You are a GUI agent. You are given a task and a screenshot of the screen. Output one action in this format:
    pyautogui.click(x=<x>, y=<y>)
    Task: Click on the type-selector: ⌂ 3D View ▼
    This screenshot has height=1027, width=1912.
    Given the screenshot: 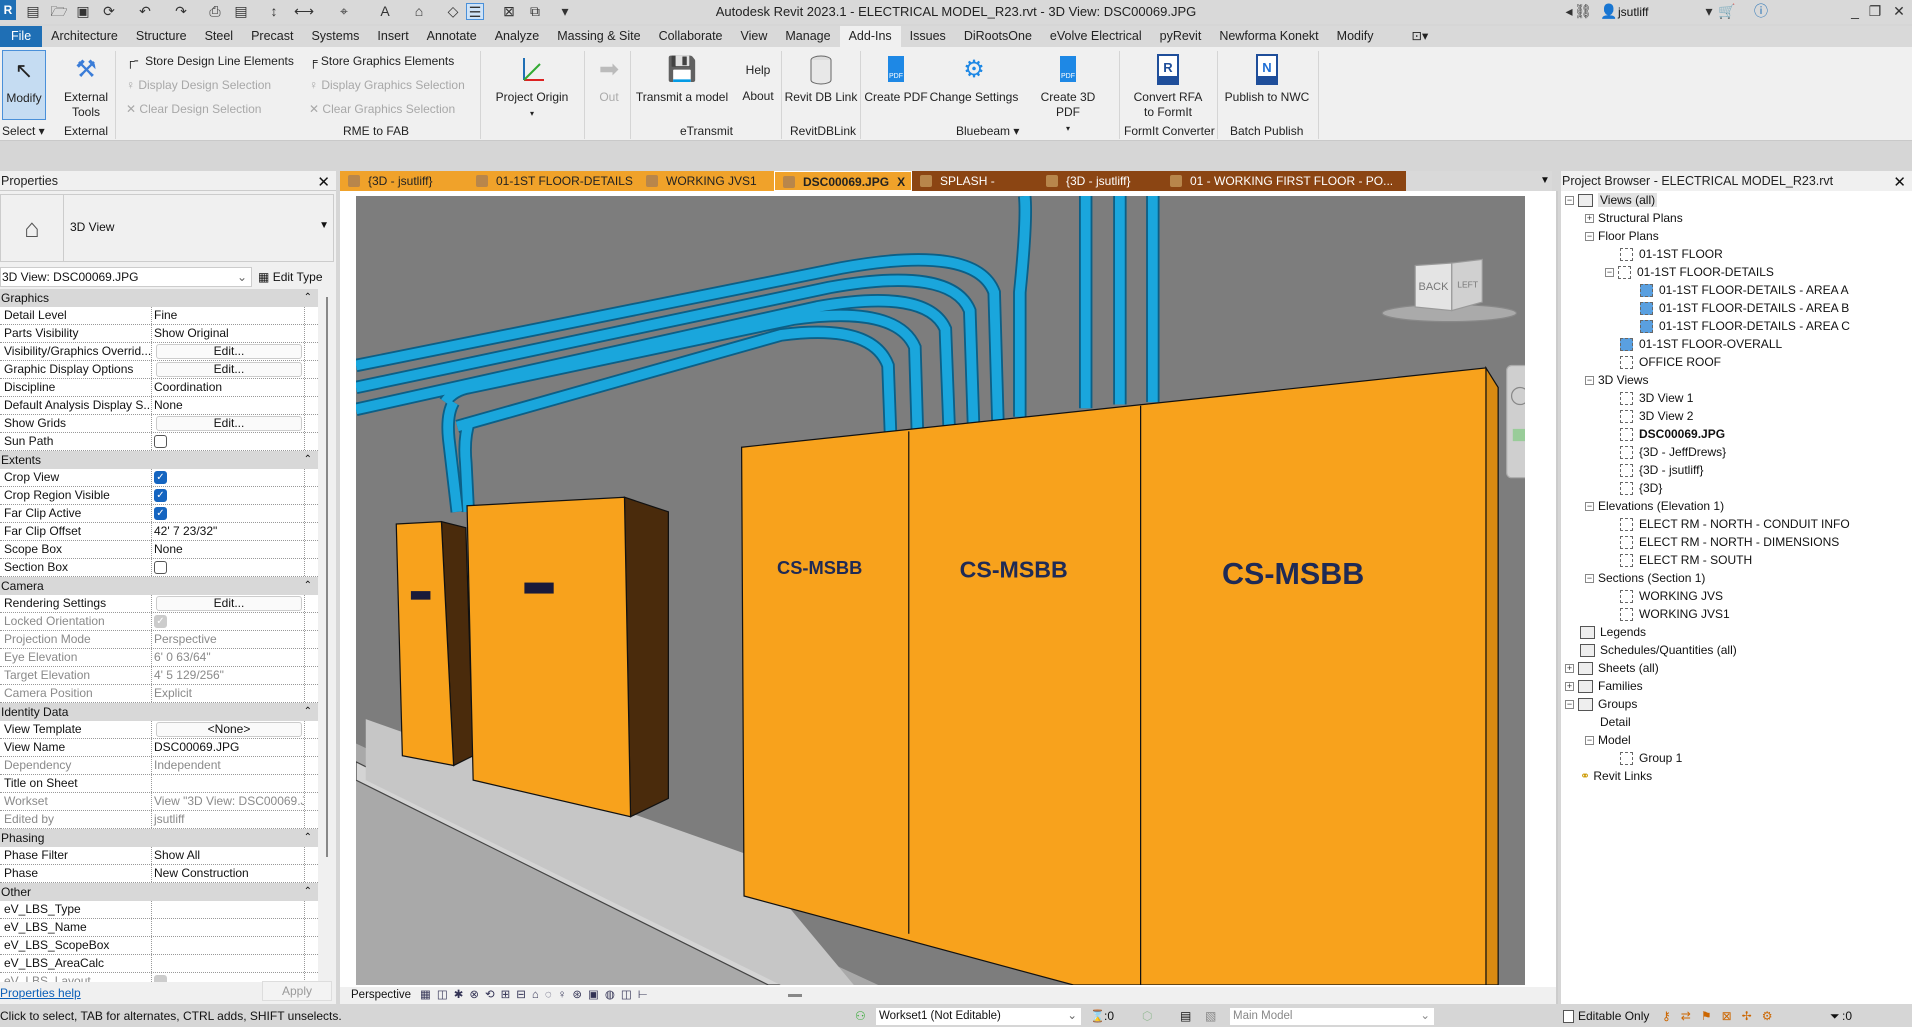 What is the action you would take?
    pyautogui.click(x=167, y=228)
    